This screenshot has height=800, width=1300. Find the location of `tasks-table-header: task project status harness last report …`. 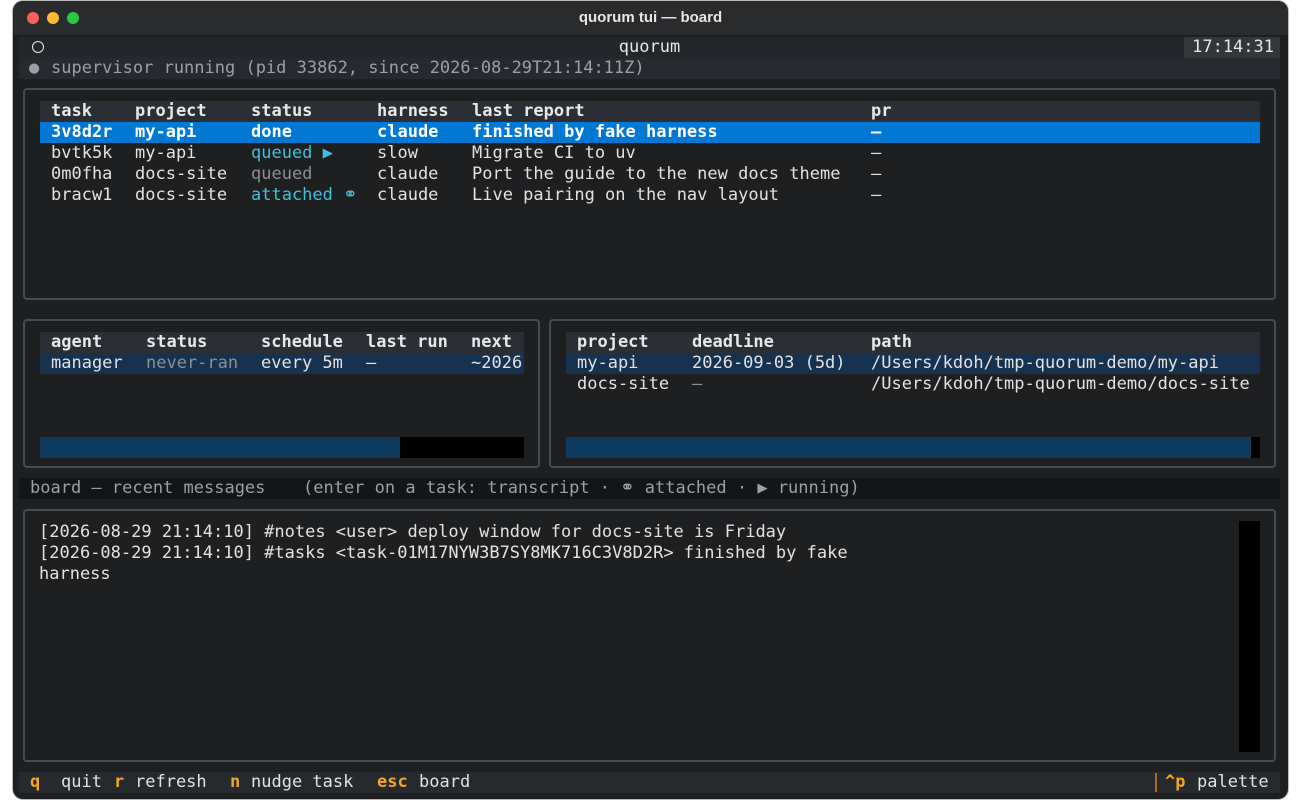

tasks-table-header: task project status harness last report … is located at coordinates (650, 111).